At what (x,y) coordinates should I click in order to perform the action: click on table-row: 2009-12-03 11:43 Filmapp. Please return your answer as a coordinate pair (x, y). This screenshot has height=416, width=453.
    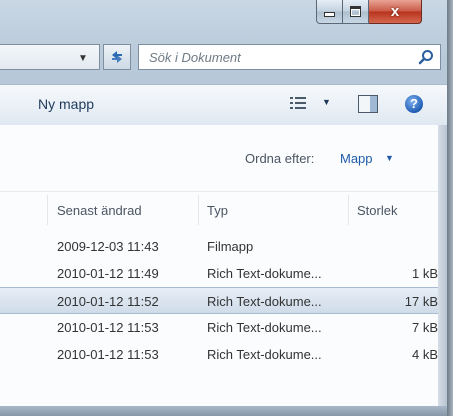
    Looking at the image, I should click on (219, 246).